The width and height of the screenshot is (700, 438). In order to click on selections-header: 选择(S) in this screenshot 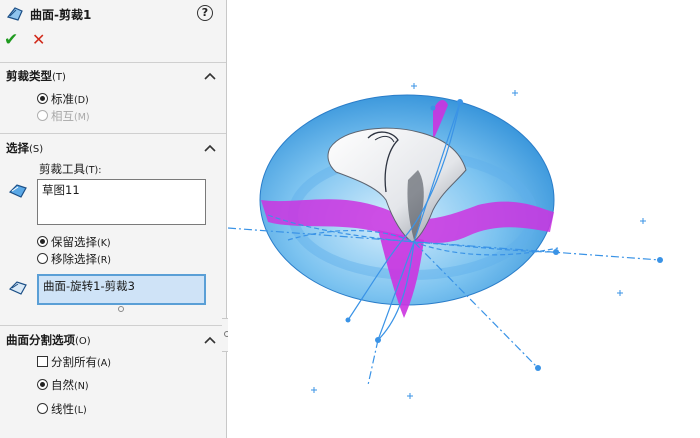, I will do `click(24, 148)`.